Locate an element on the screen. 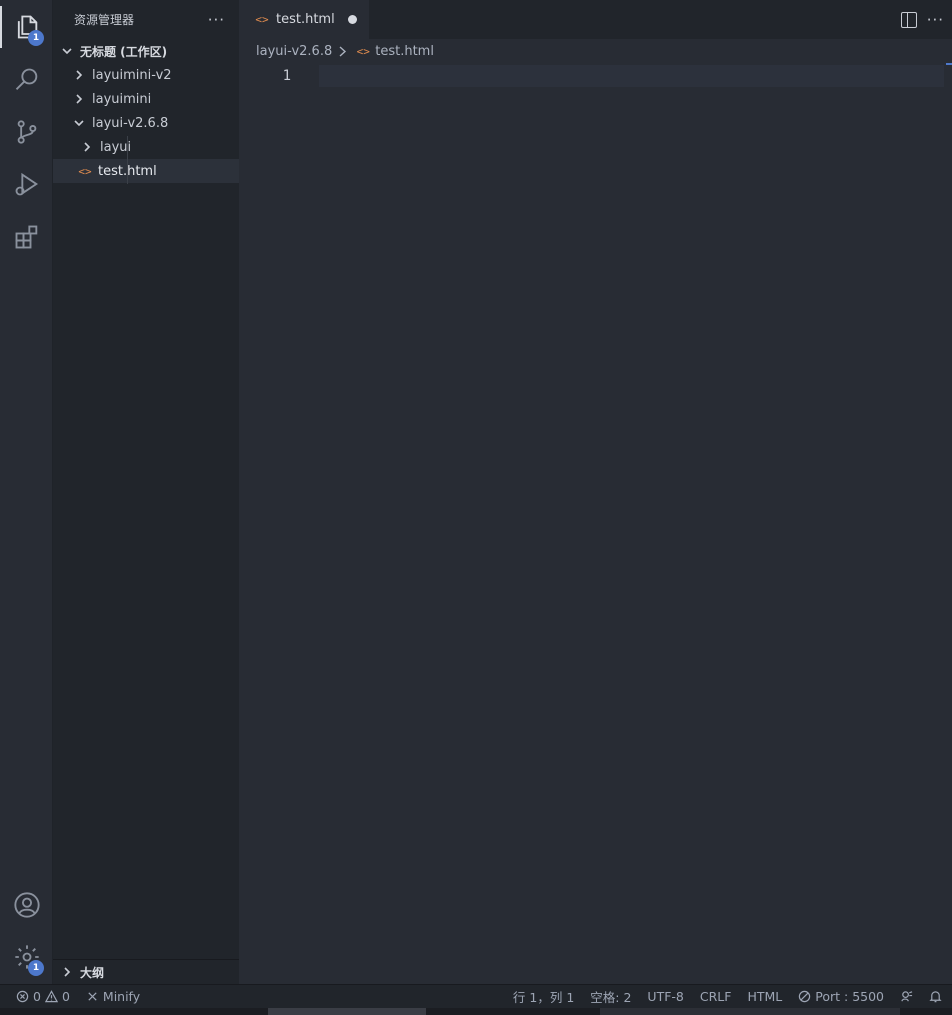 The height and width of the screenshot is (1015, 952). warning-icon is located at coordinates (51, 996).